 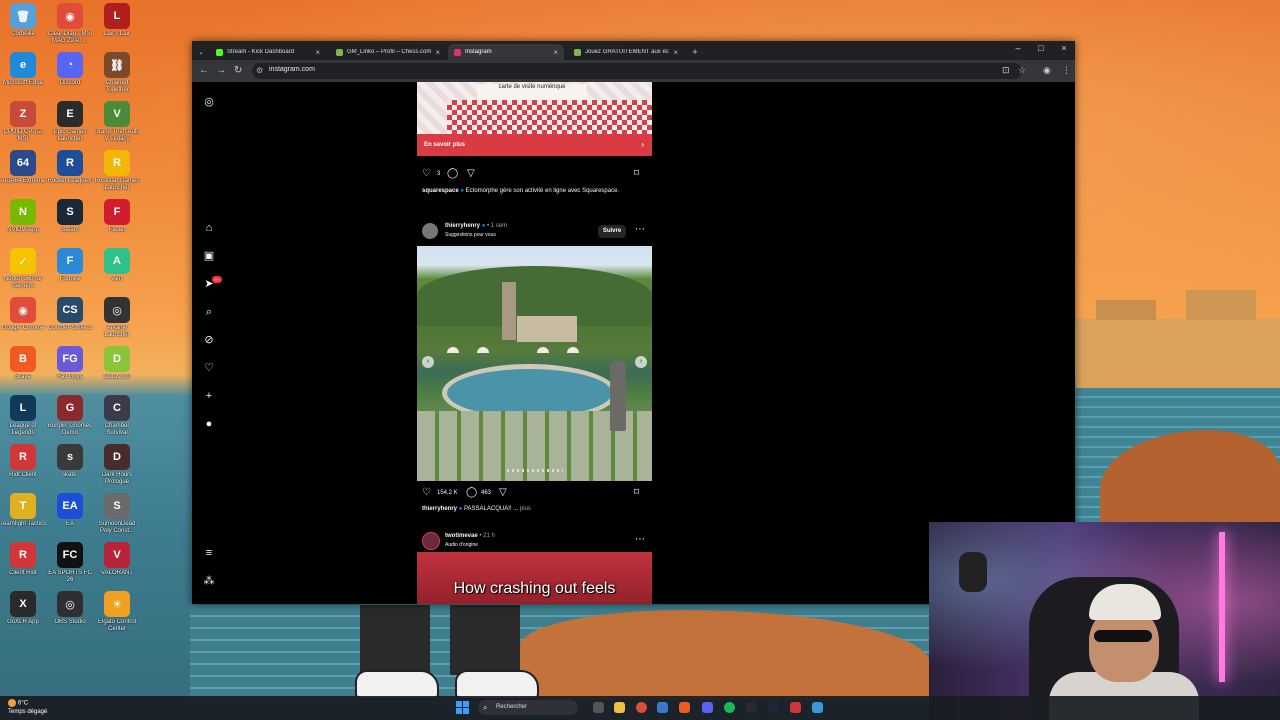 I want to click on desktop-icon: ⛓ Chained Together, so click(x=117, y=73).